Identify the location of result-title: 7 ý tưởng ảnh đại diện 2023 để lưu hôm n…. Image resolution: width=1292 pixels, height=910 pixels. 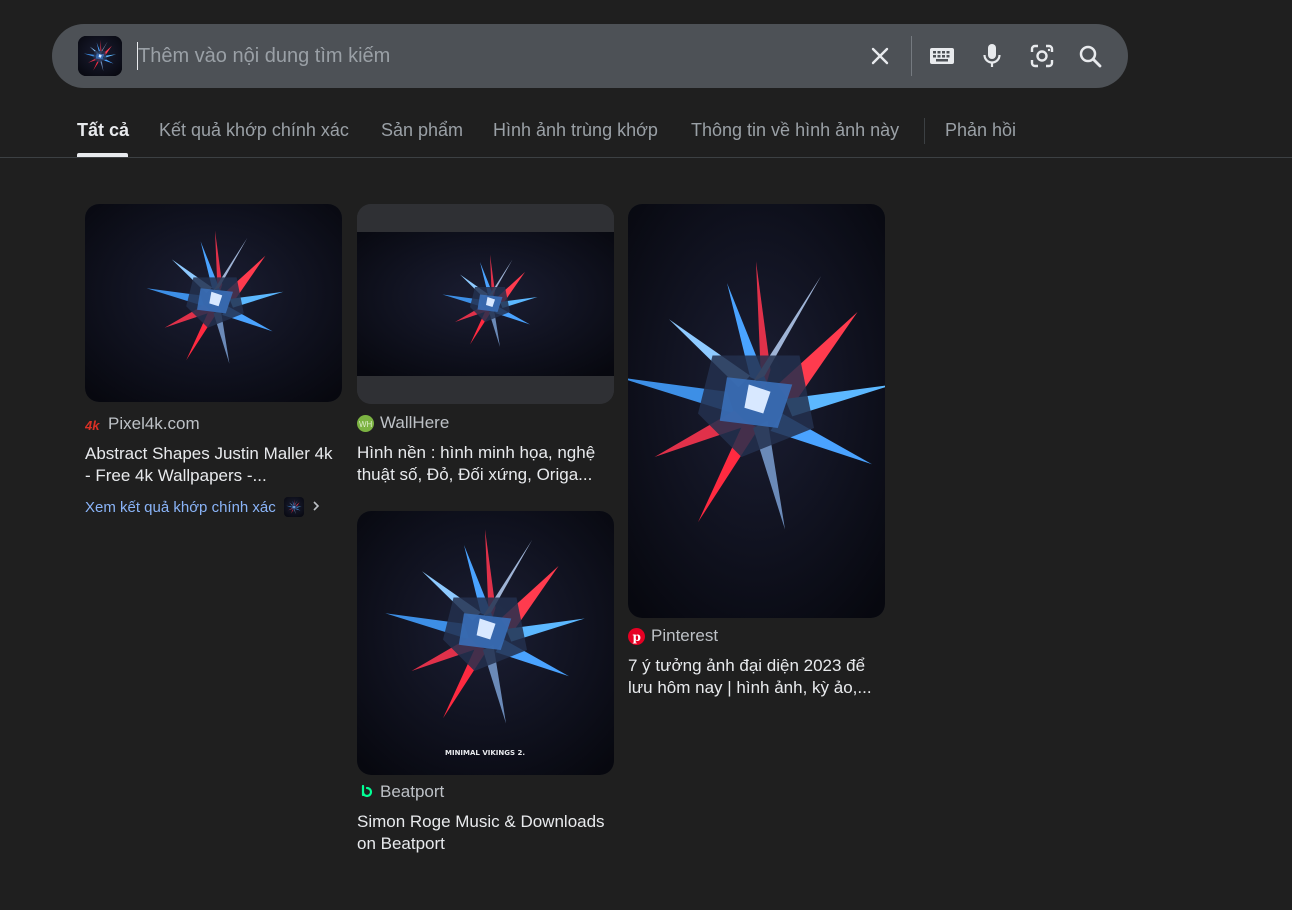
(755, 677).